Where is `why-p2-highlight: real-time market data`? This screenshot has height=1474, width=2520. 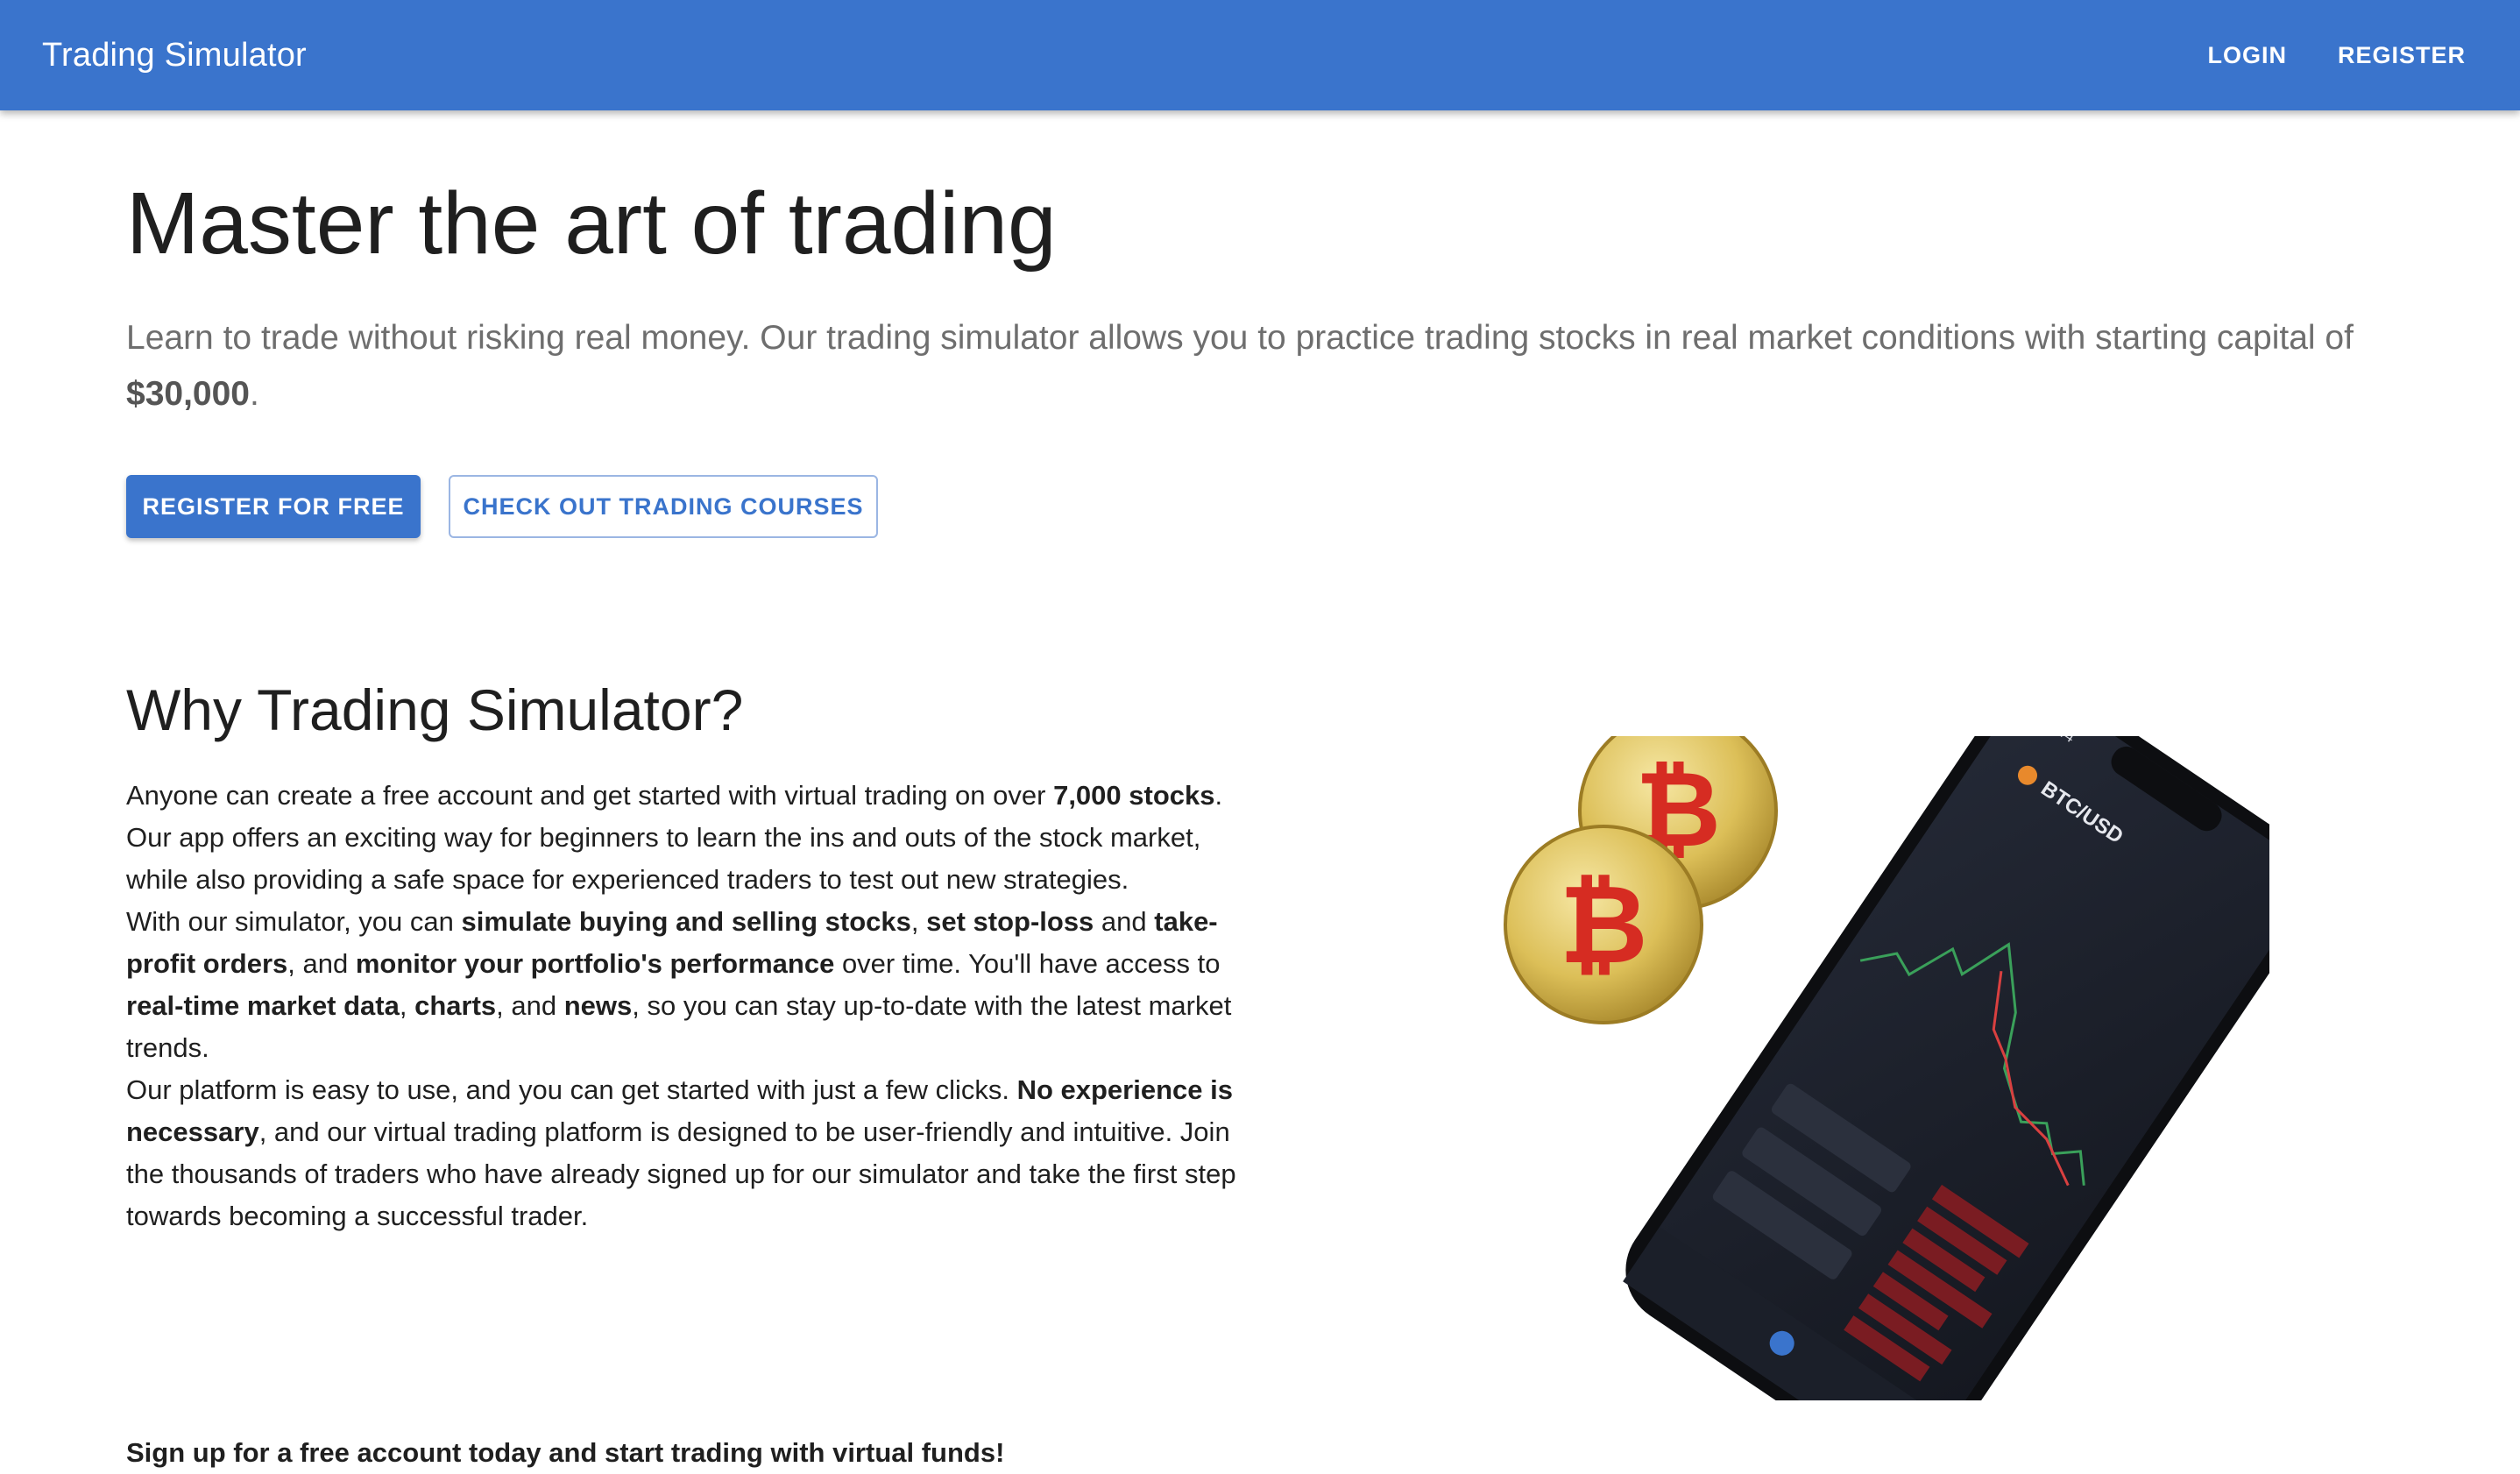
why-p2-highlight: real-time market data is located at coordinates (263, 1006).